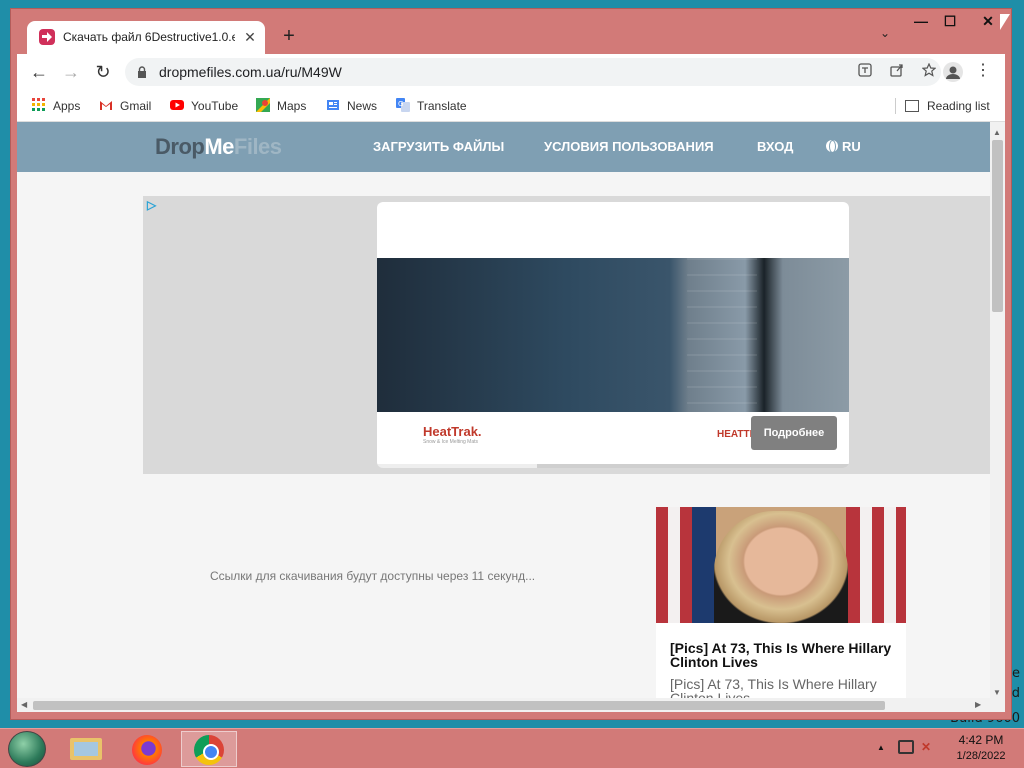 The width and height of the screenshot is (1024, 768). I want to click on bookmark-apps: Apps, so click(56, 106).